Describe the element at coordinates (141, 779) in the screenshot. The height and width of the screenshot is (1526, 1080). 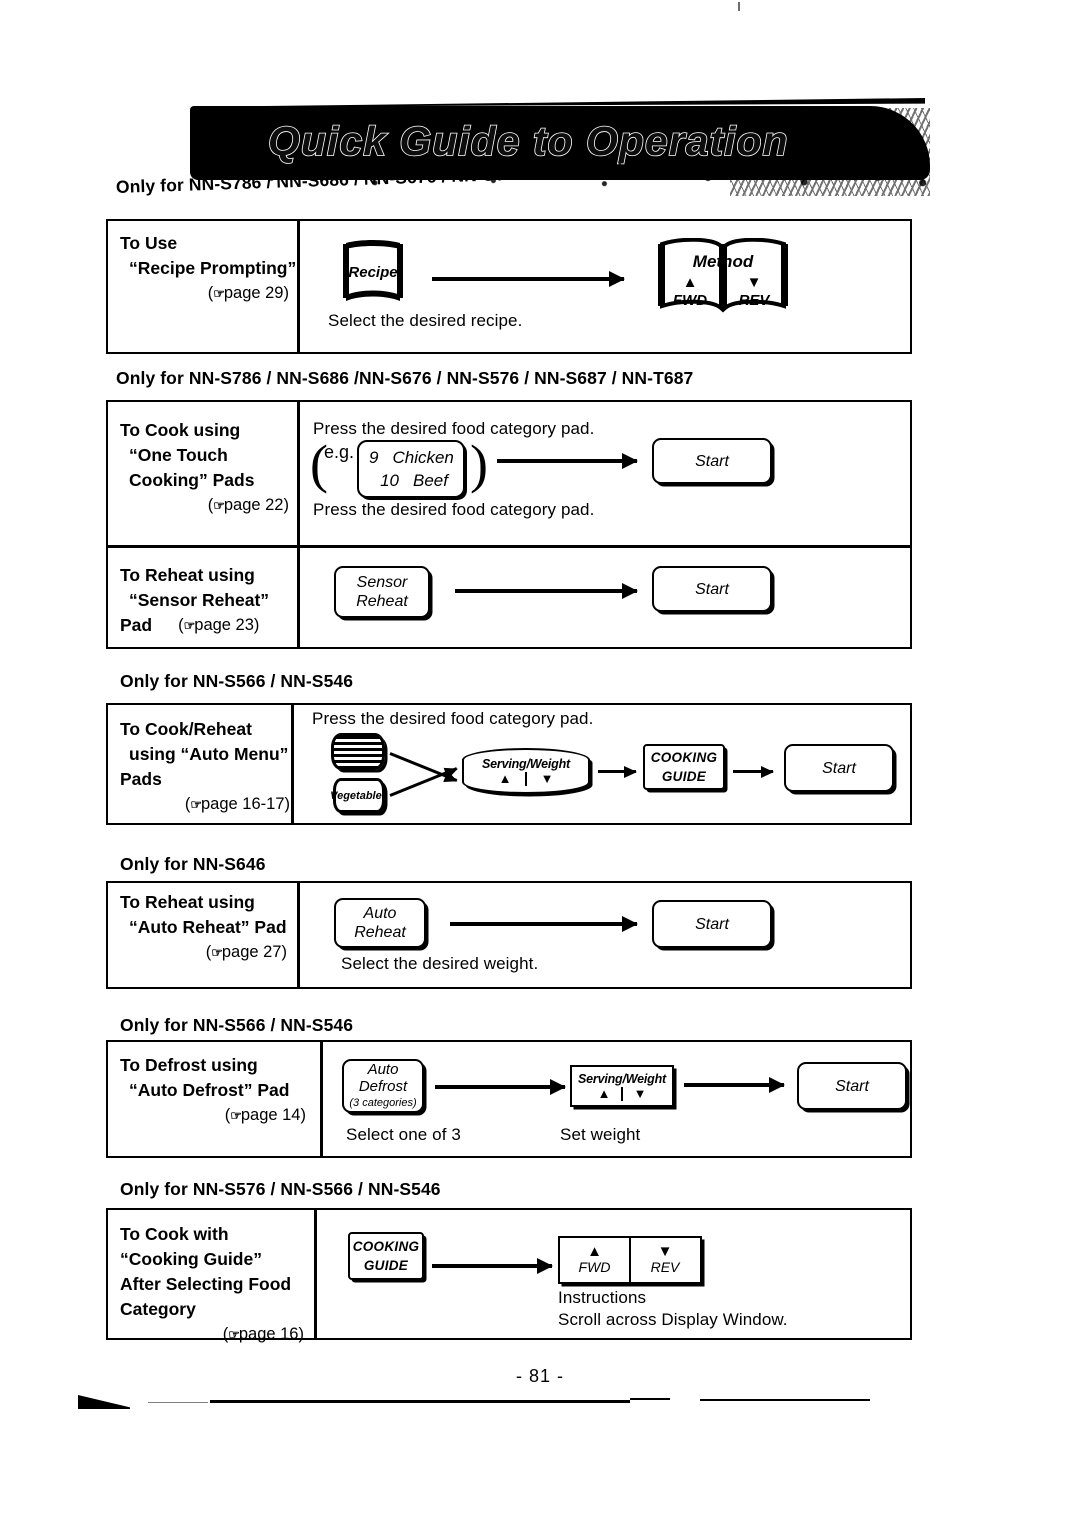
I see `label-line: Pads` at that location.